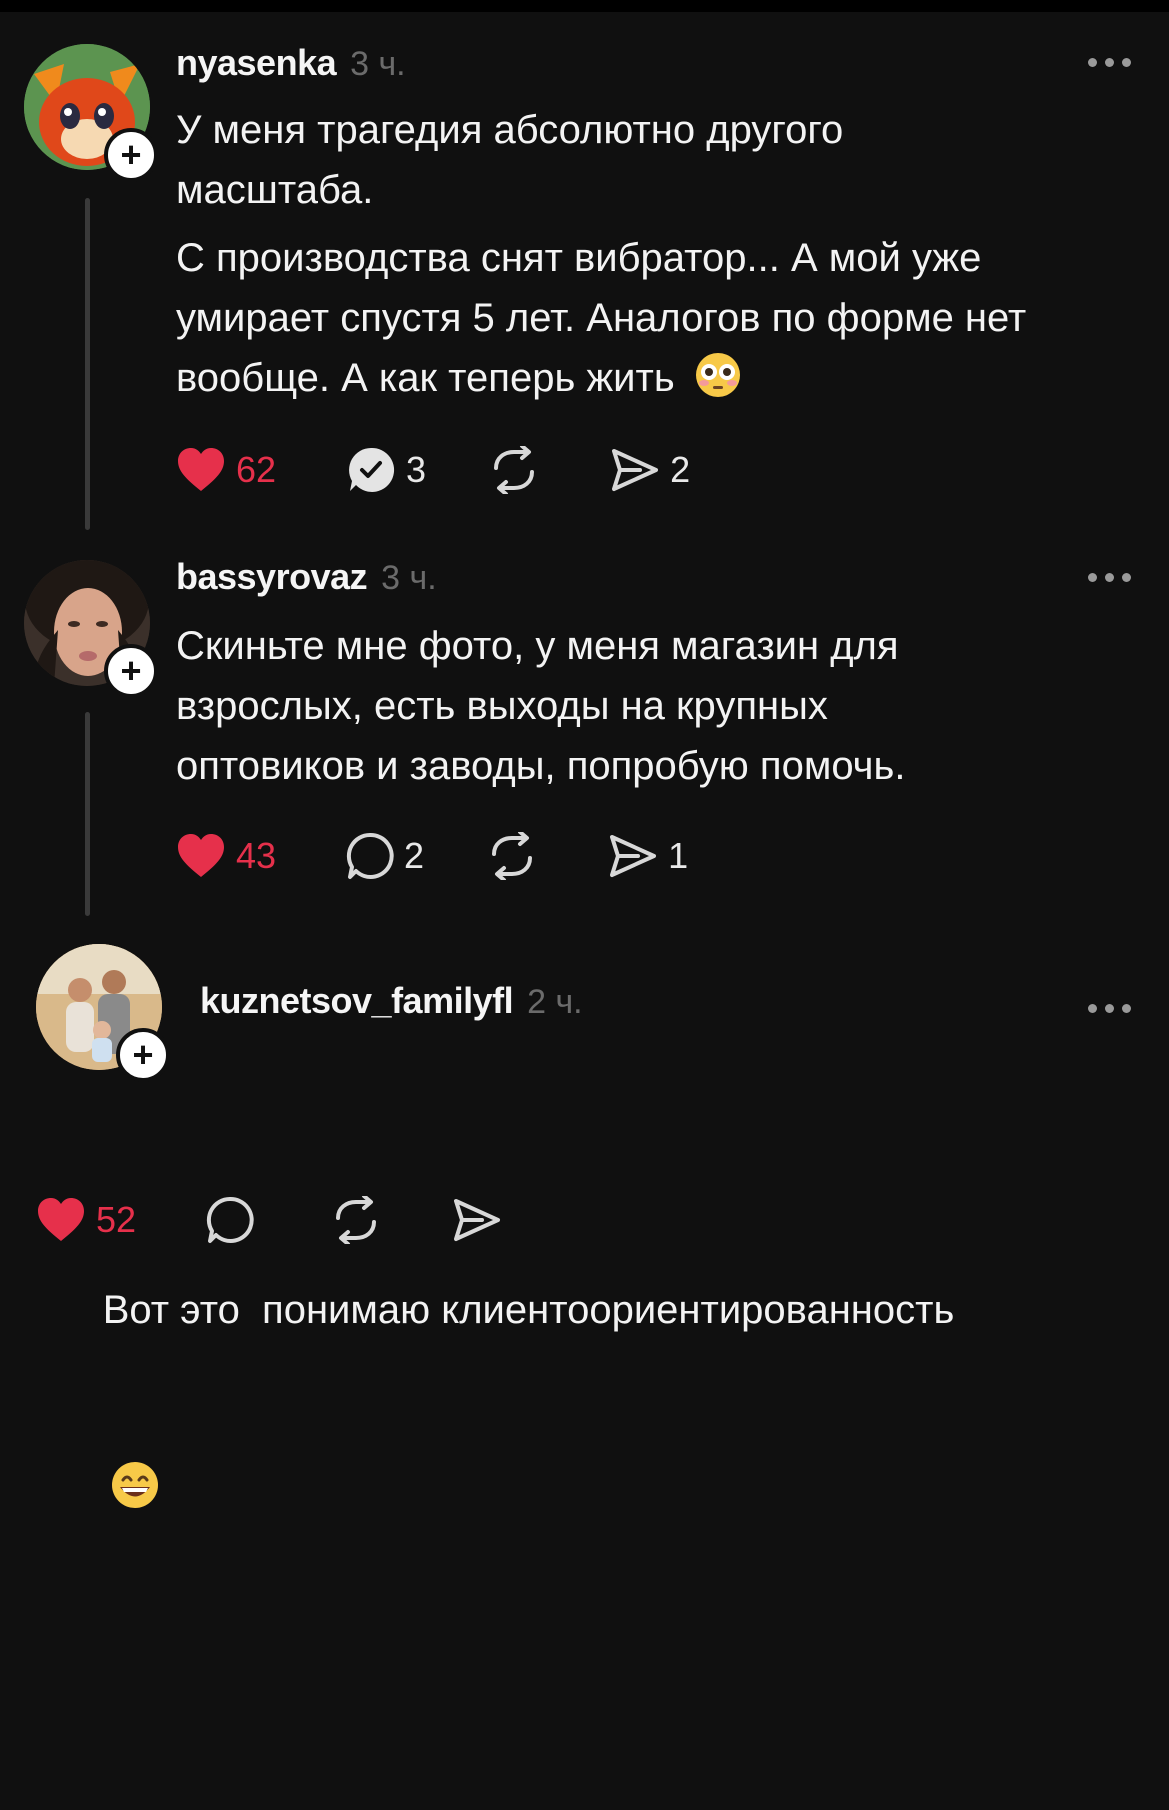  I want to click on share-count: 1, so click(678, 855).